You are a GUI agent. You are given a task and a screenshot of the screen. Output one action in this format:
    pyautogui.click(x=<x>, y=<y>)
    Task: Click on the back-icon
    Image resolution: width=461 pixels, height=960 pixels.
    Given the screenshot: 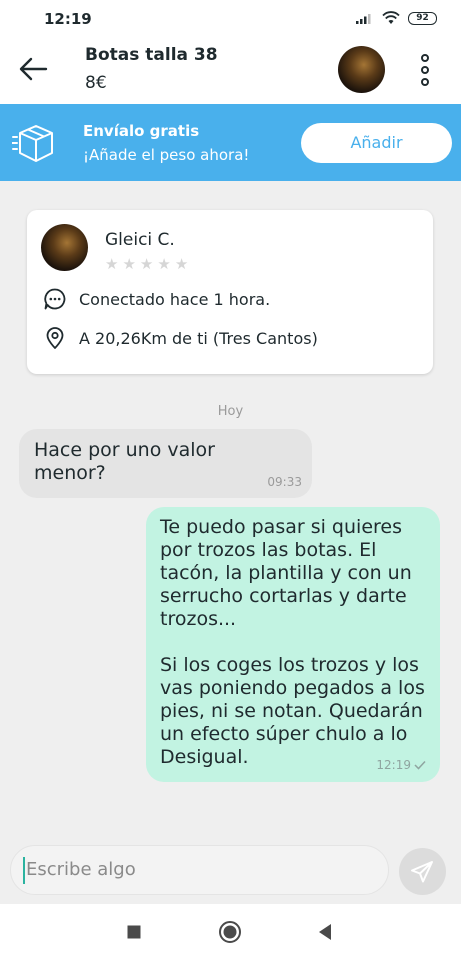 What is the action you would take?
    pyautogui.click(x=325, y=932)
    